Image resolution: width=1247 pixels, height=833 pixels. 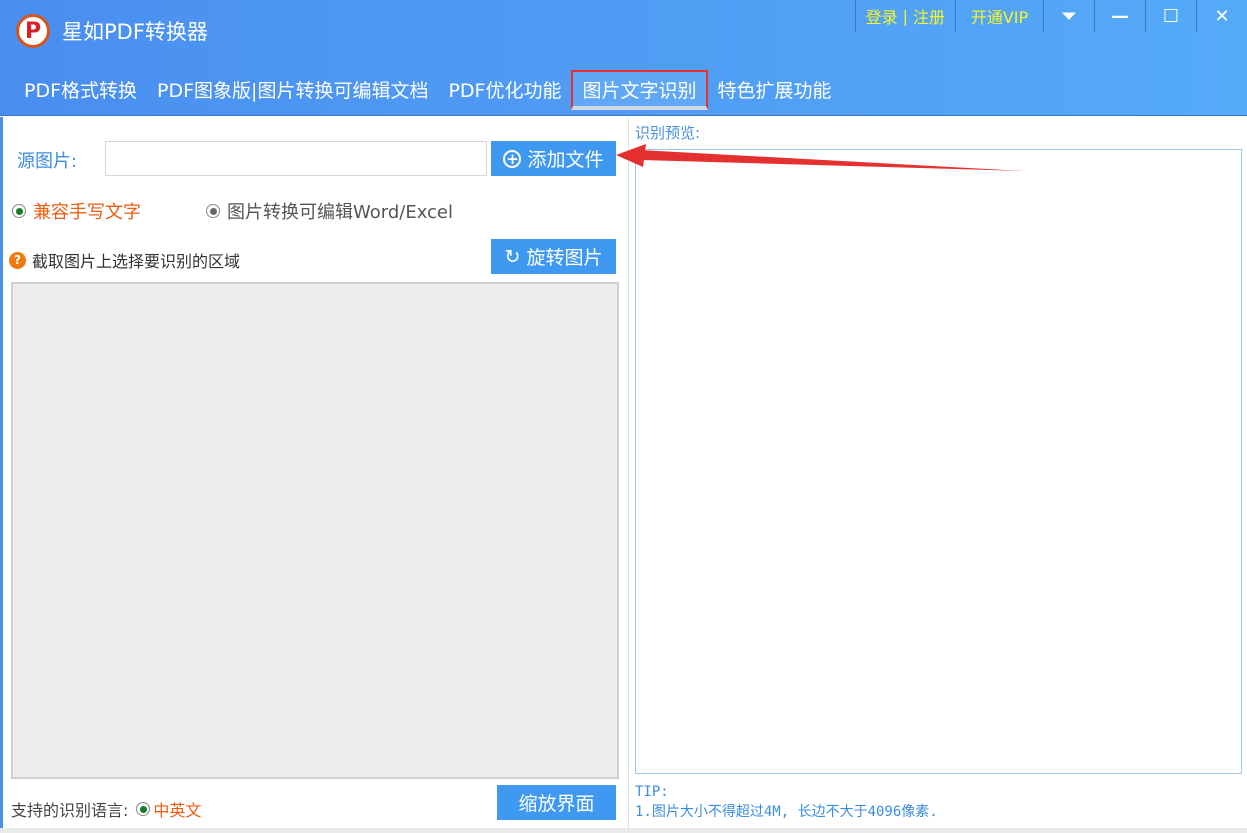 I want to click on add-file-button: + 添加文件, so click(x=553, y=158).